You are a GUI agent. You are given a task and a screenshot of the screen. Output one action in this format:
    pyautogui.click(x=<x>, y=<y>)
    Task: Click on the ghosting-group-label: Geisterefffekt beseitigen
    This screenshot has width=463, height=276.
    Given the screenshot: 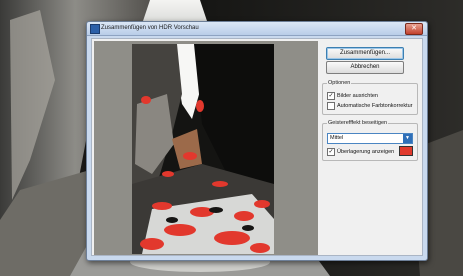 What is the action you would take?
    pyautogui.click(x=358, y=123)
    